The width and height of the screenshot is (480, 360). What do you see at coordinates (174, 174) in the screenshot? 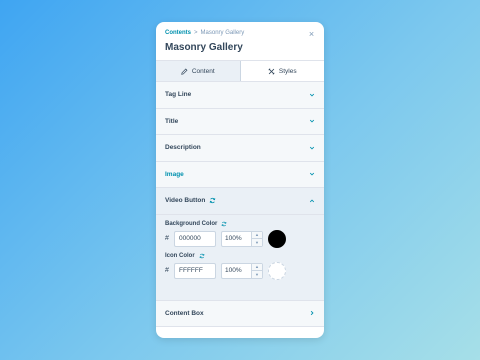
I see `section-label: Image` at bounding box center [174, 174].